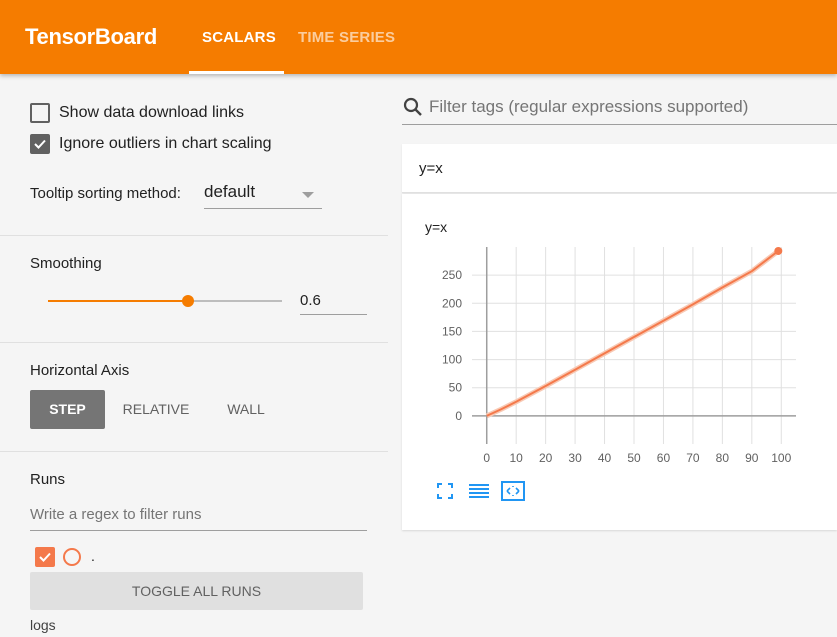 The image size is (837, 637). I want to click on smoothing-slider-fill, so click(118, 301).